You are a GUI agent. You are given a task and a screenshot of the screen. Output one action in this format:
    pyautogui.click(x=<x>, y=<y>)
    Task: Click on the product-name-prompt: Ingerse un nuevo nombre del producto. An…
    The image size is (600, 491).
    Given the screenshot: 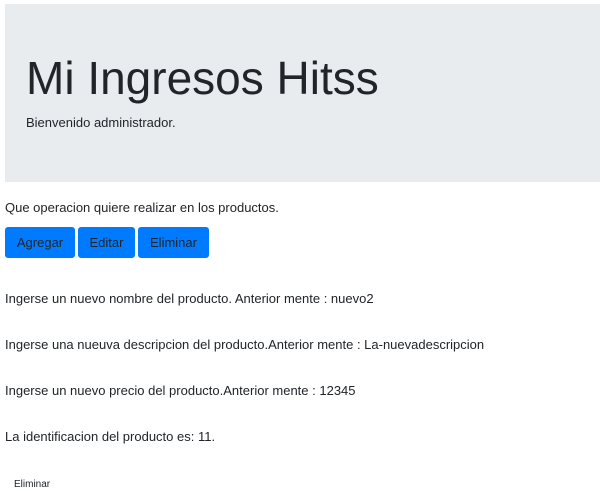 What is the action you would take?
    pyautogui.click(x=189, y=298)
    